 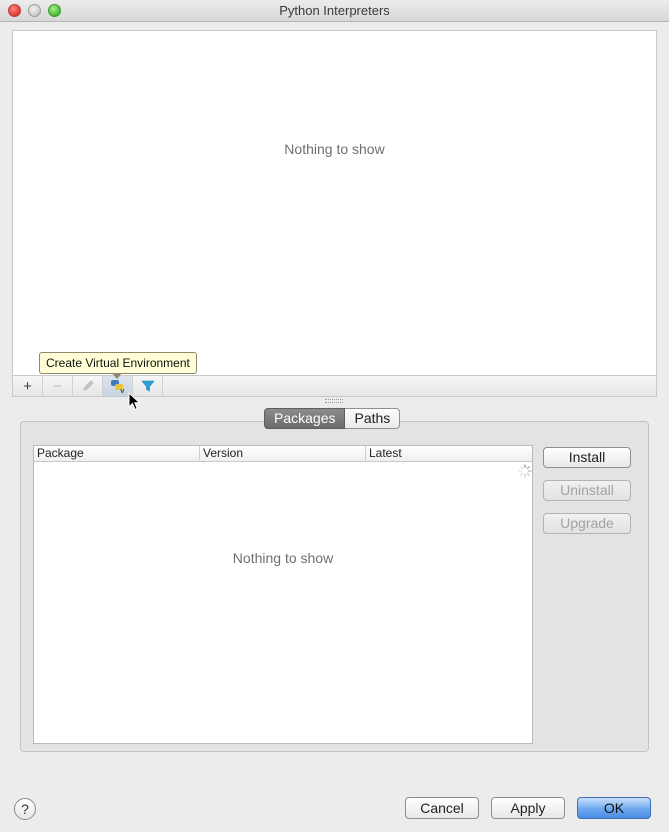 I want to click on tooltip-arrow, so click(x=117, y=376).